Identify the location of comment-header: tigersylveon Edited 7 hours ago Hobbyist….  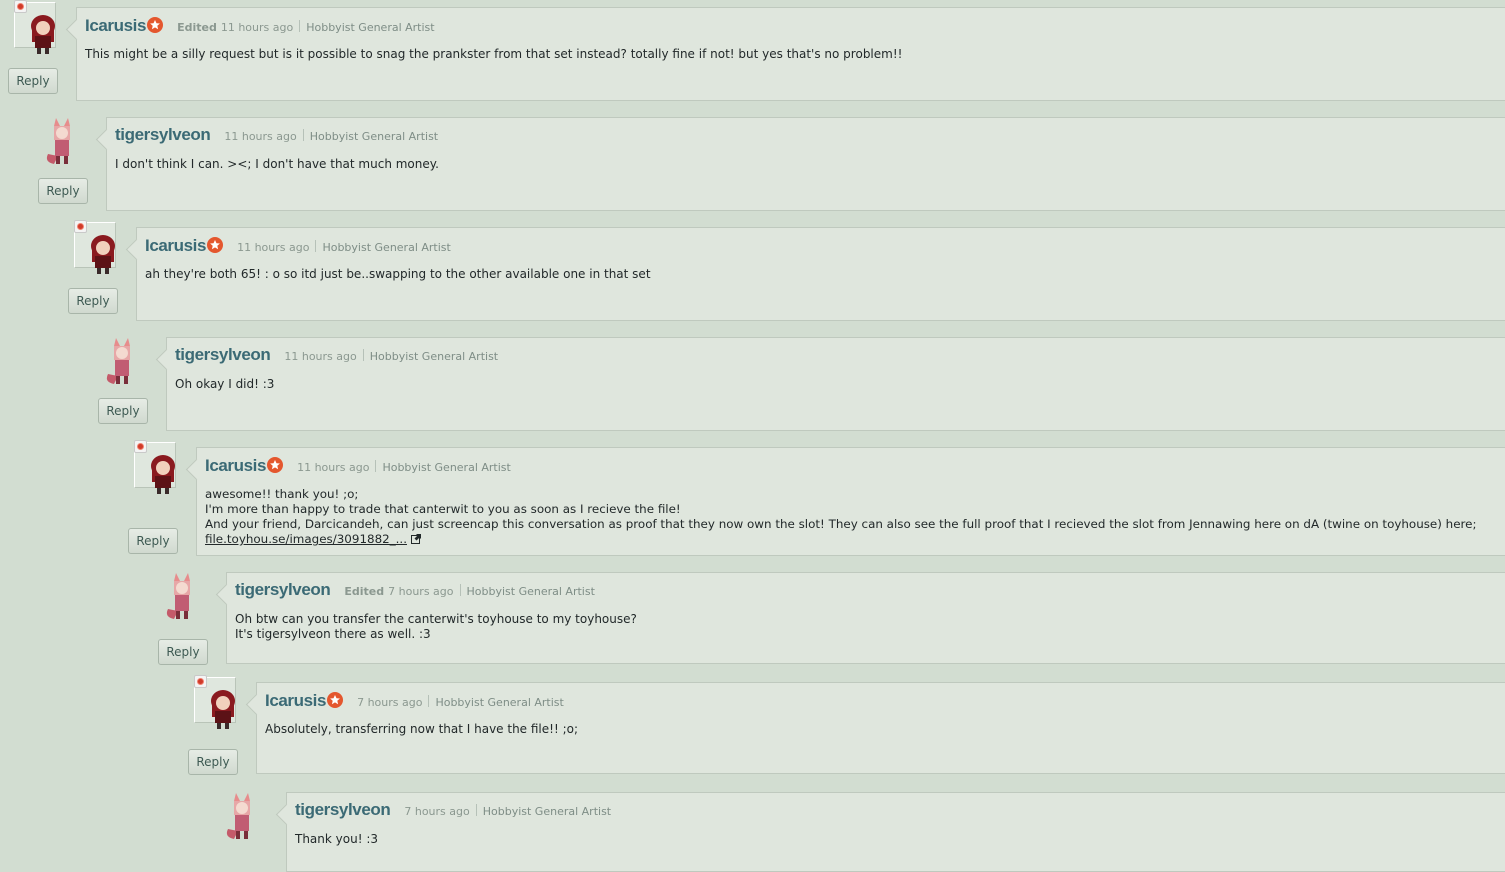
(415, 590).